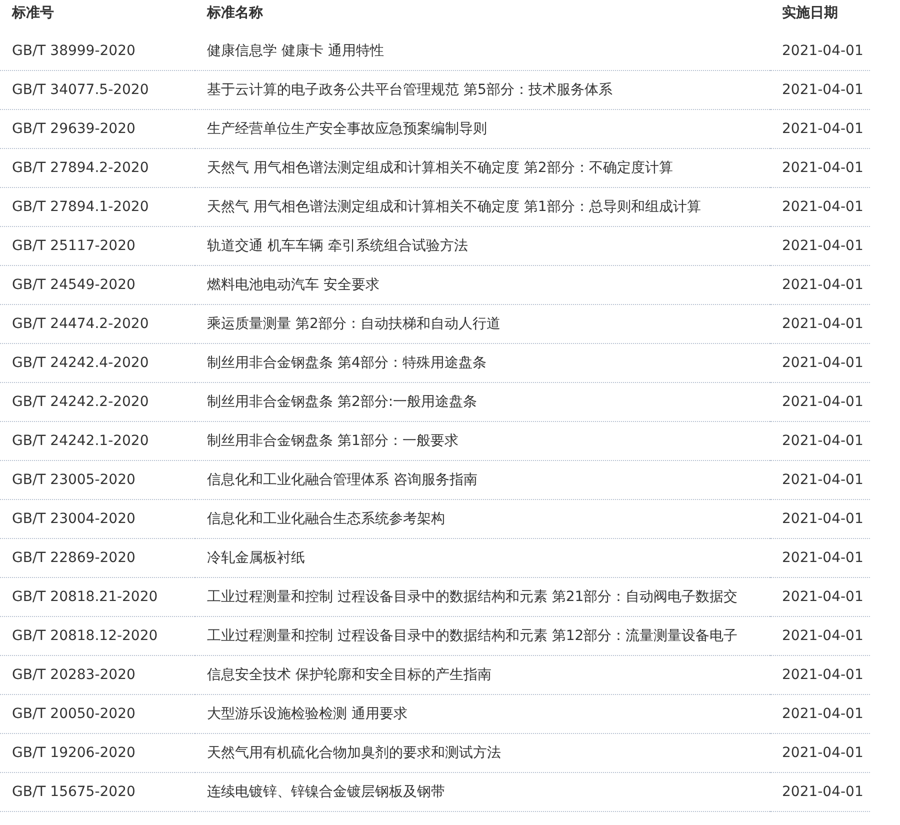  What do you see at coordinates (440, 168) in the screenshot?
I see `table-cell-text: 天然气 用气相色谱法测定组成和计算相关不确定度 第2部分：不确定度计算` at bounding box center [440, 168].